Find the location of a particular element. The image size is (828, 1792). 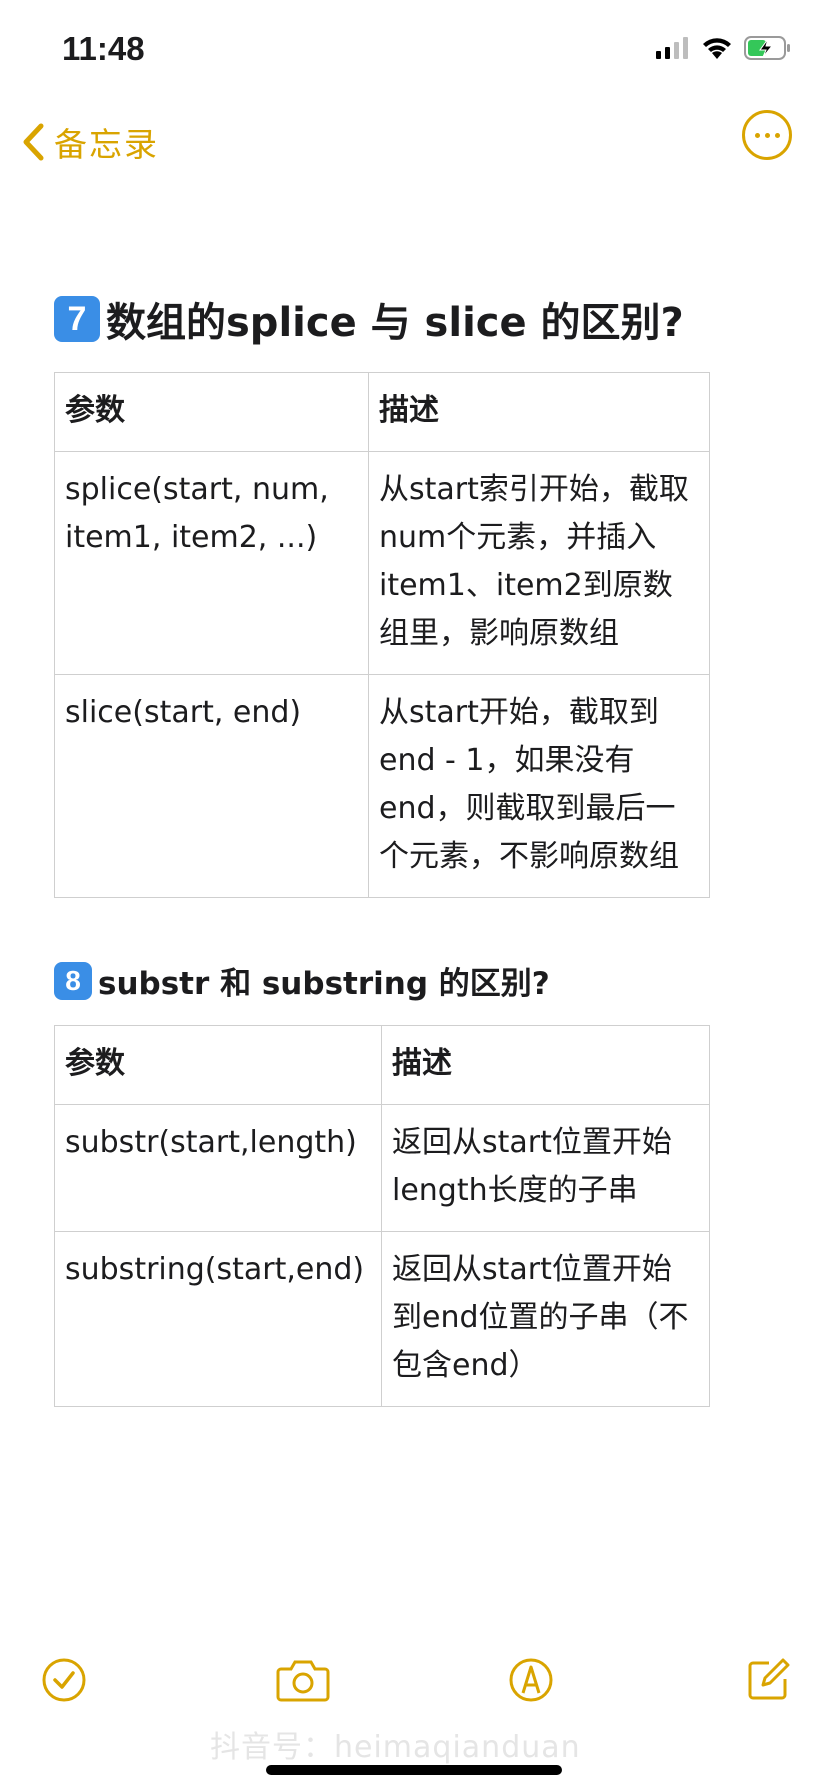

home-indicator is located at coordinates (414, 1770).